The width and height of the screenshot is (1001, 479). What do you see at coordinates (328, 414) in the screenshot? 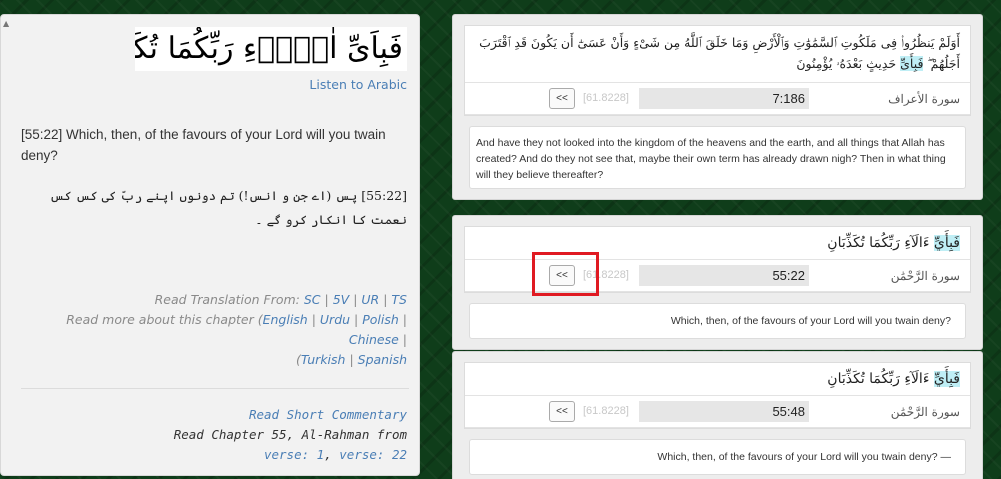
I see `short-commentary-link: Read Short Commentary` at bounding box center [328, 414].